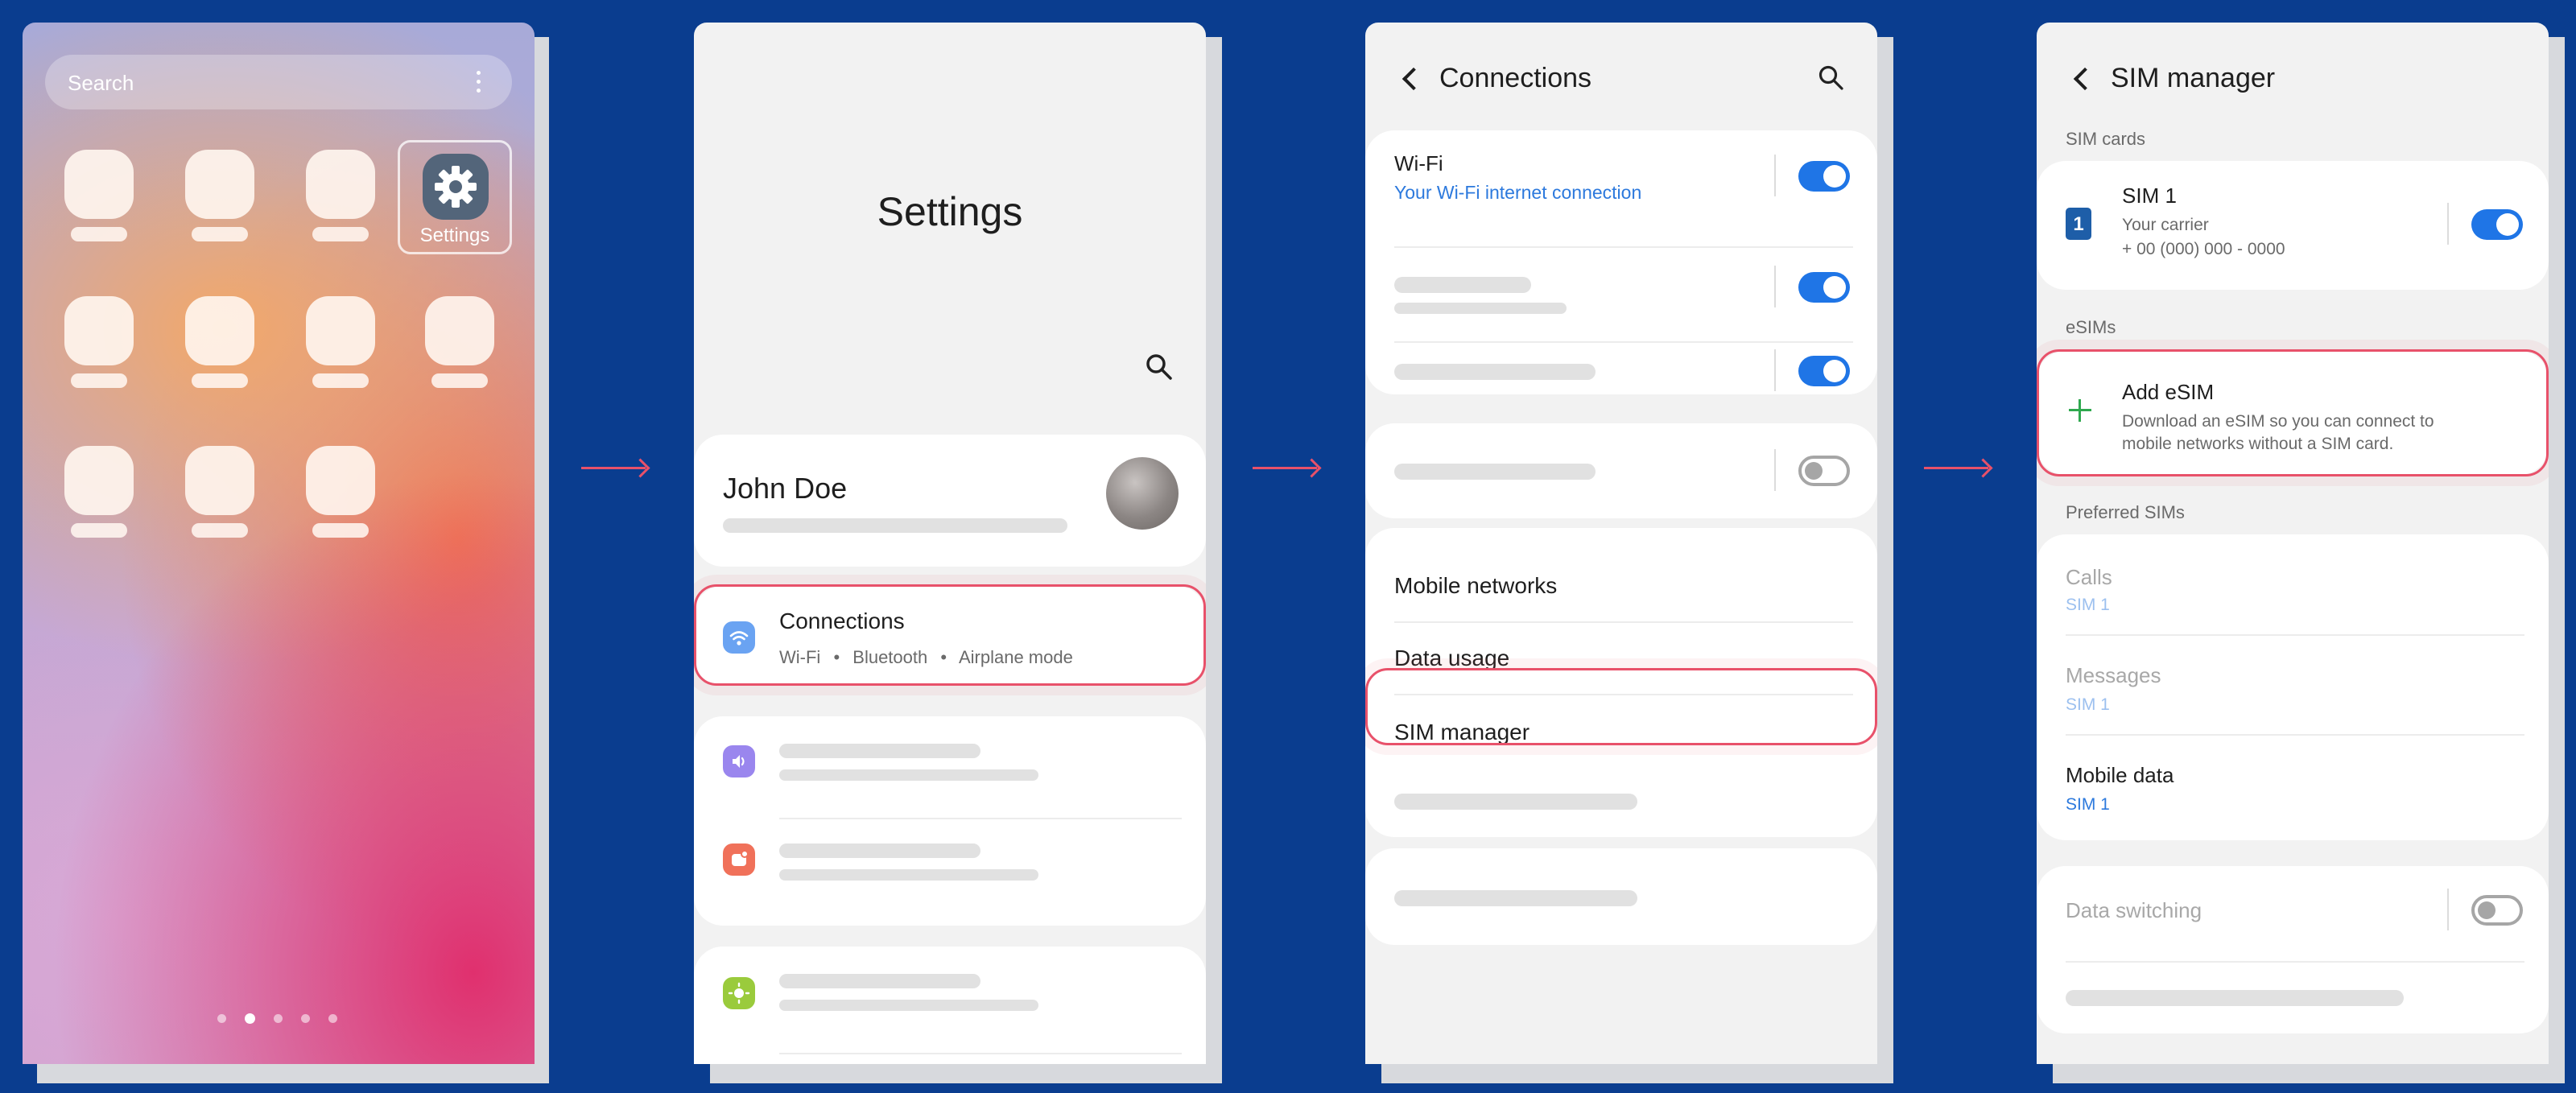 This screenshot has width=2576, height=1093. What do you see at coordinates (479, 82) in the screenshot?
I see `more-options-icon` at bounding box center [479, 82].